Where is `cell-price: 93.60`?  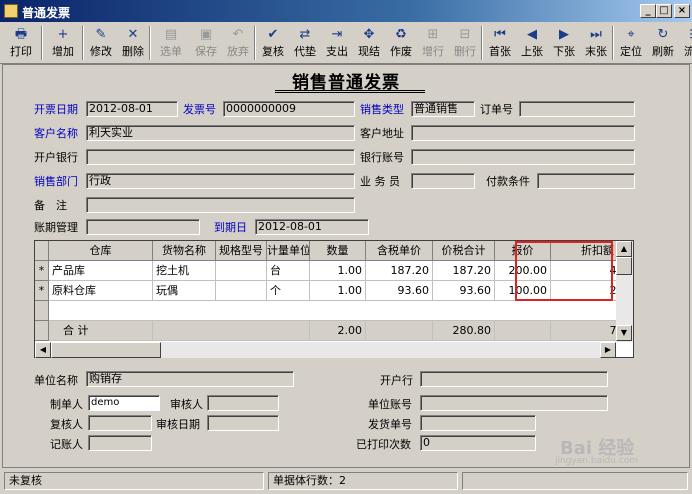
cell-price: 93.60 is located at coordinates (399, 291).